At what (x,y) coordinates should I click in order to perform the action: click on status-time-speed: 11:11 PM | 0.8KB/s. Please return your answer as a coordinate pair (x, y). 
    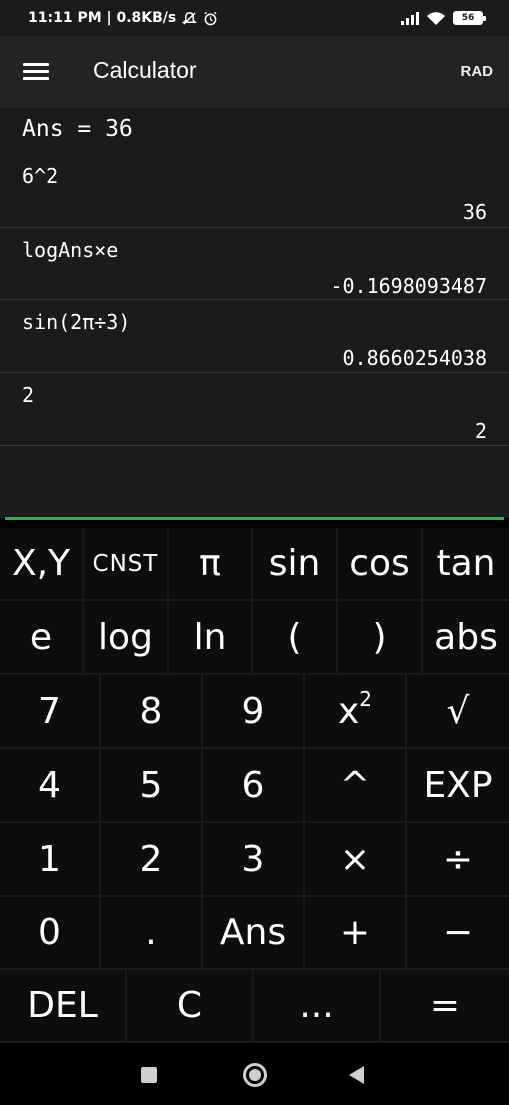
    Looking at the image, I should click on (102, 18).